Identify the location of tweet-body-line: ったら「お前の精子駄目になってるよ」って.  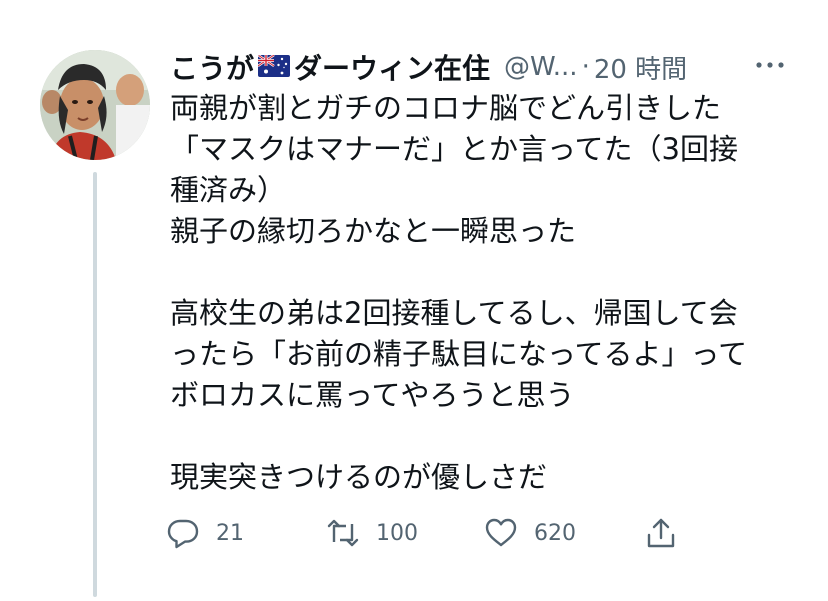
(459, 354).